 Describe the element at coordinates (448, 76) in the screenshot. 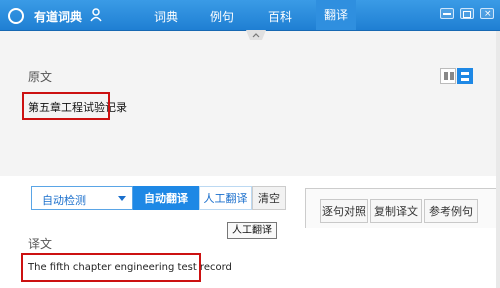

I see `side-by-side-view-icon` at that location.